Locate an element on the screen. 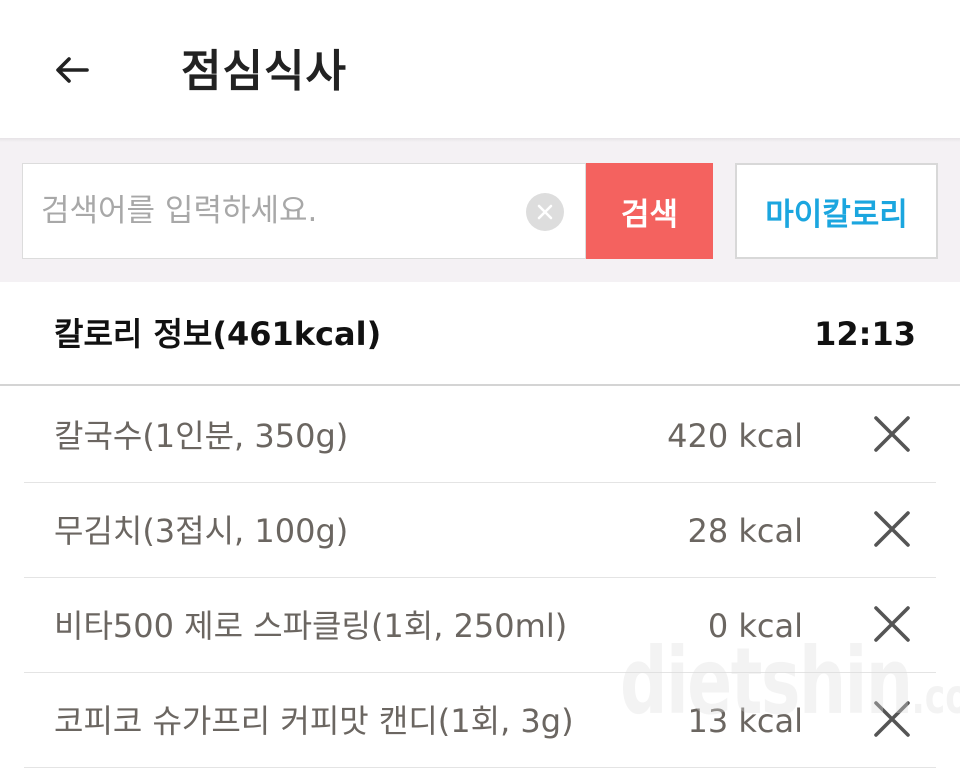 Image resolution: width=960 pixels, height=773 pixels. list-item: 코피코 슈가프리 커피맛 캔디(1회, 3g) 13 kcal is located at coordinates (480, 720).